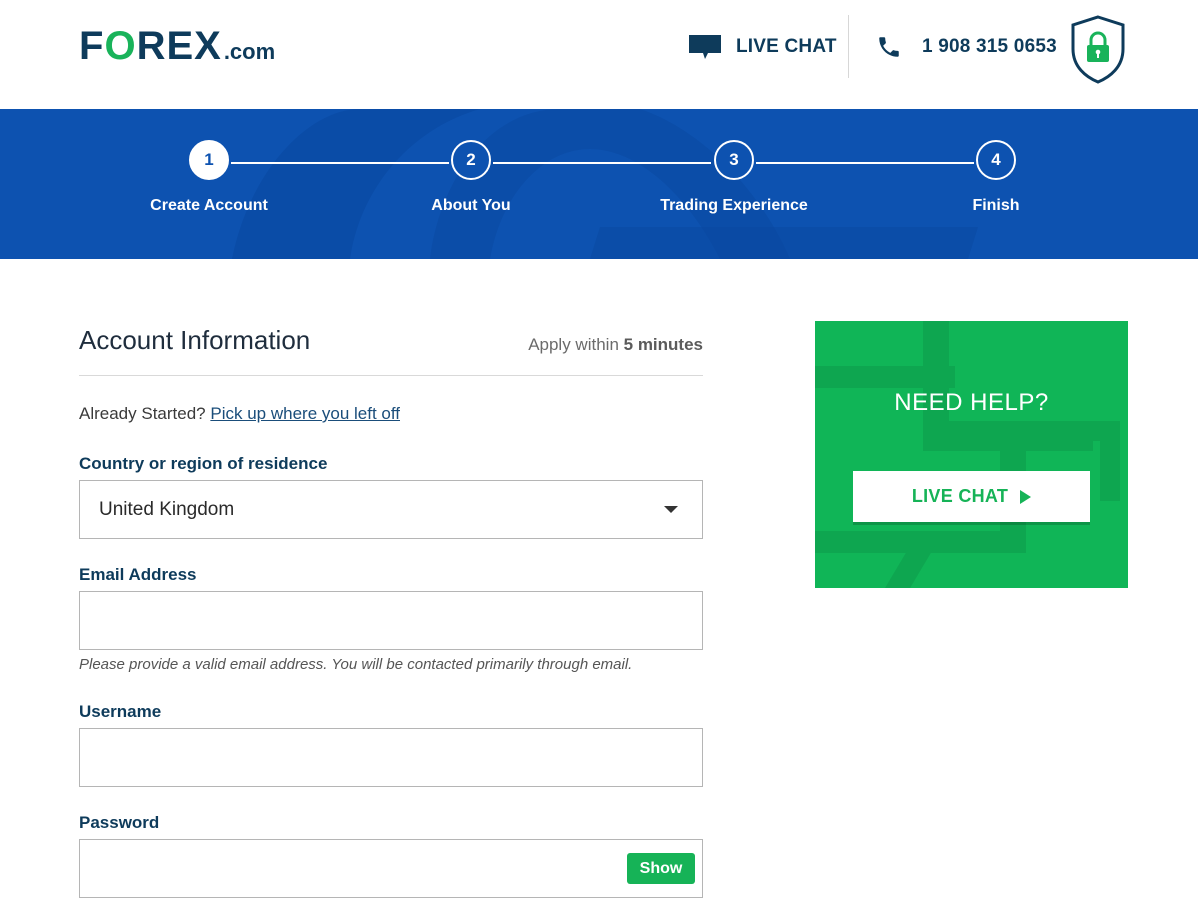 This screenshot has height=898, width=1198. Describe the element at coordinates (889, 47) in the screenshot. I see `phone-icon` at that location.